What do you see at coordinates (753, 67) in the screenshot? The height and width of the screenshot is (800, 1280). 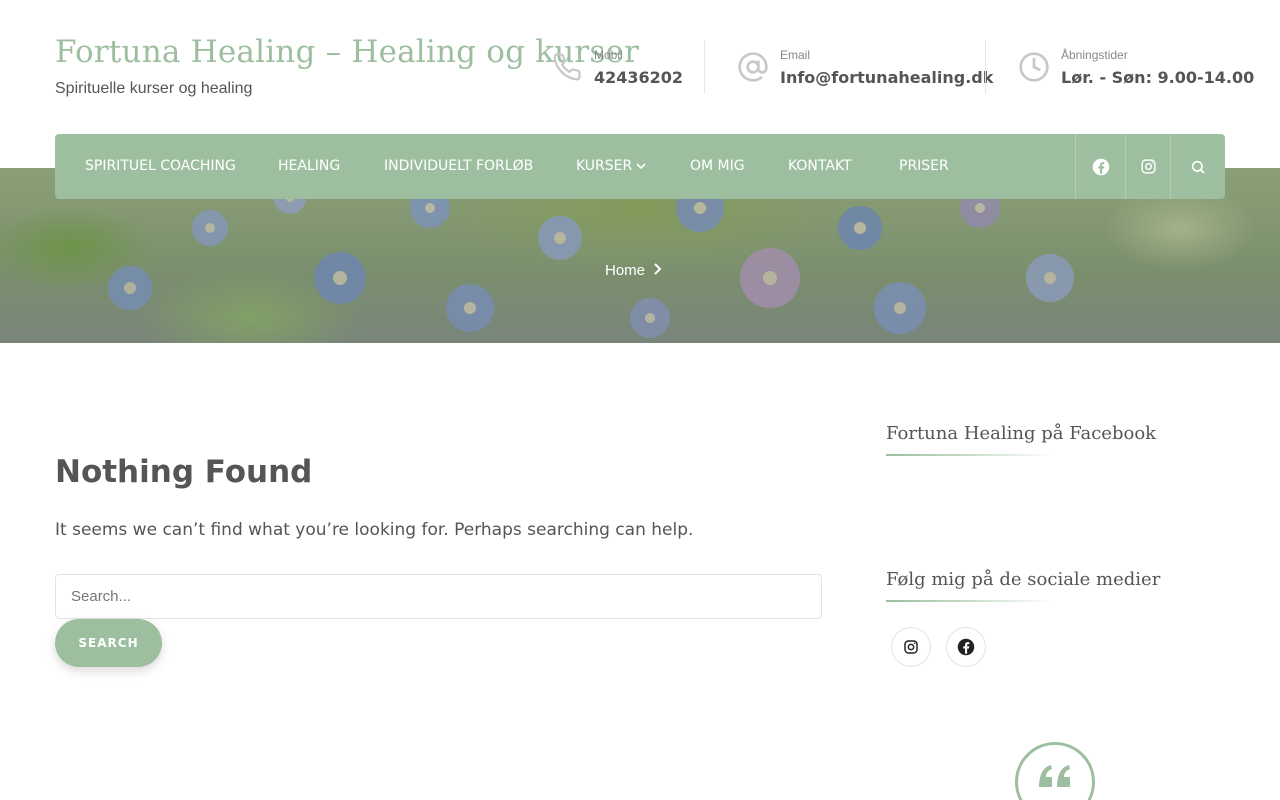 I see `at-sign-icon` at bounding box center [753, 67].